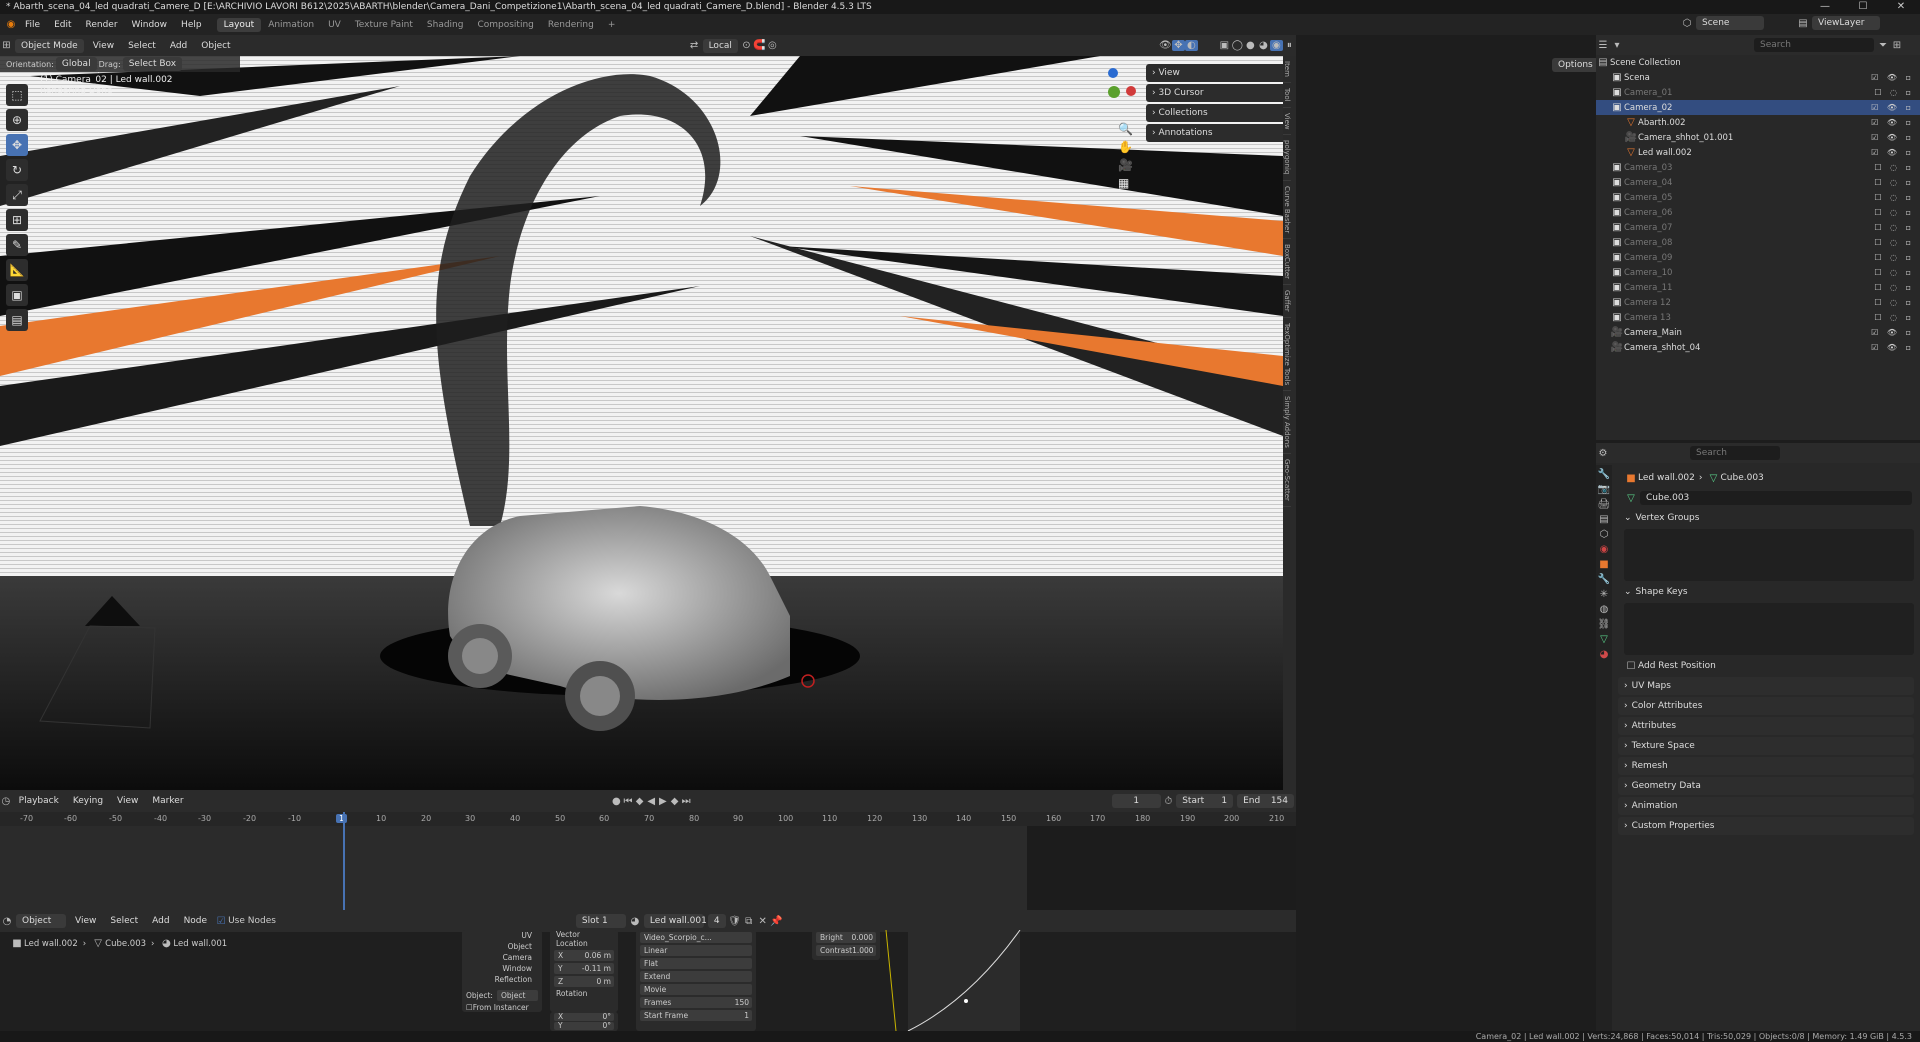 The width and height of the screenshot is (1920, 1042). I want to click on proportional-edit-icon: ◎, so click(772, 45).